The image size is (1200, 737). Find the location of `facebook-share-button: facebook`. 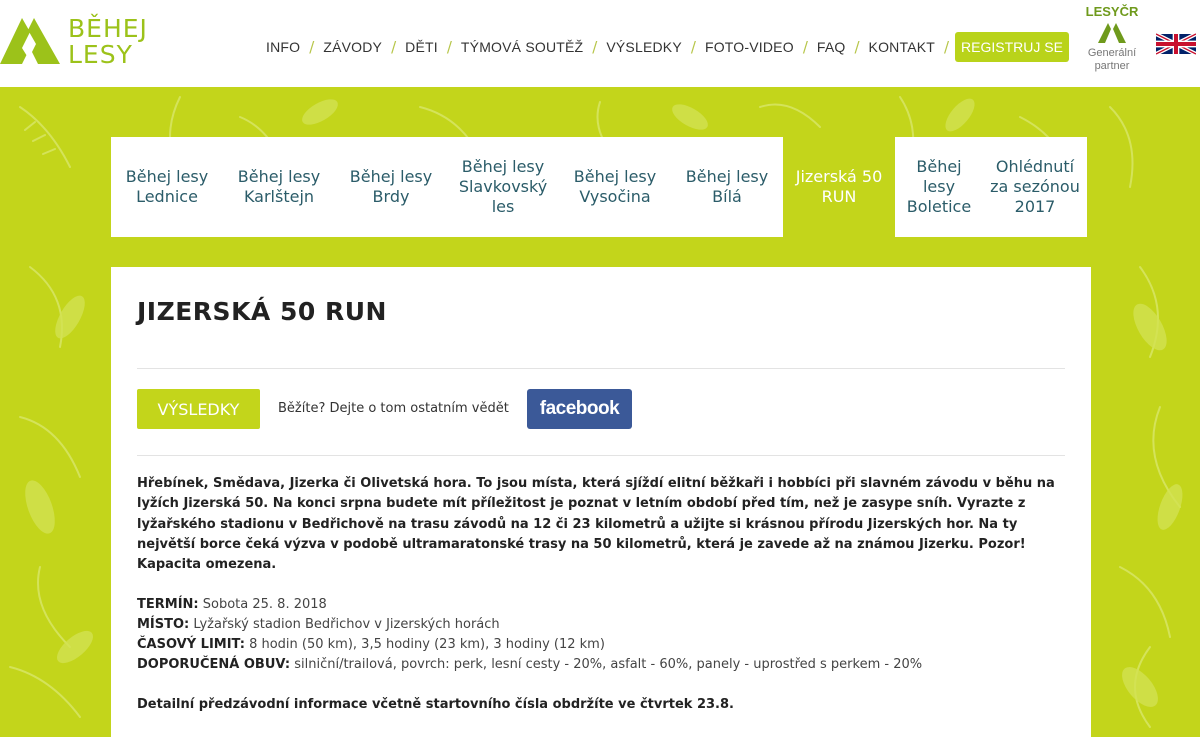

facebook-share-button: facebook is located at coordinates (579, 409).